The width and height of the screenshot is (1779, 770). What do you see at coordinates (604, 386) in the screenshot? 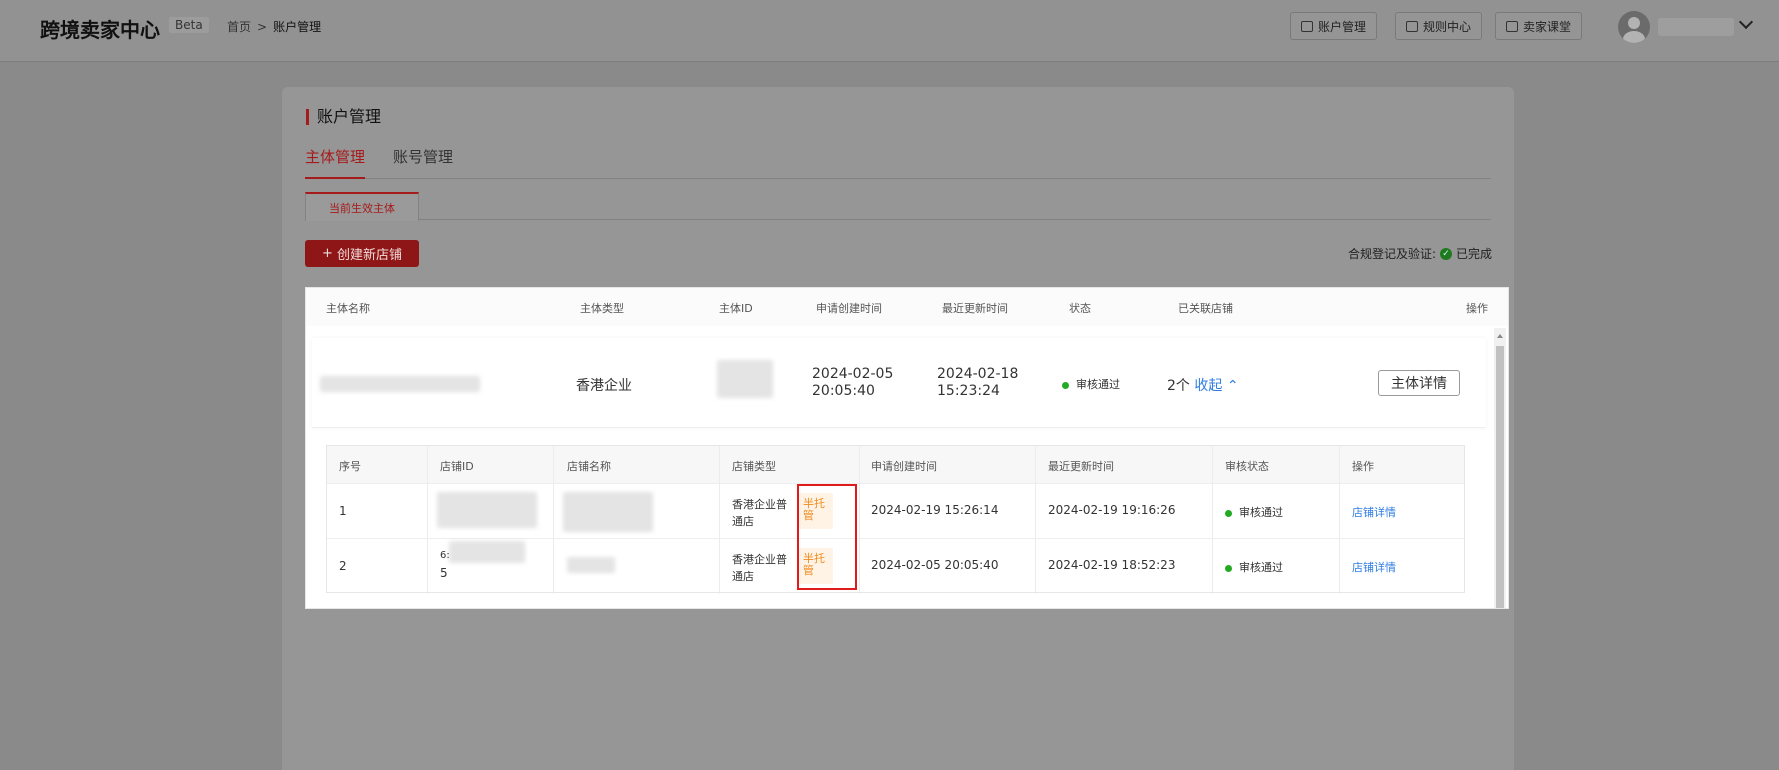
I see `entity-type: 香港企业` at bounding box center [604, 386].